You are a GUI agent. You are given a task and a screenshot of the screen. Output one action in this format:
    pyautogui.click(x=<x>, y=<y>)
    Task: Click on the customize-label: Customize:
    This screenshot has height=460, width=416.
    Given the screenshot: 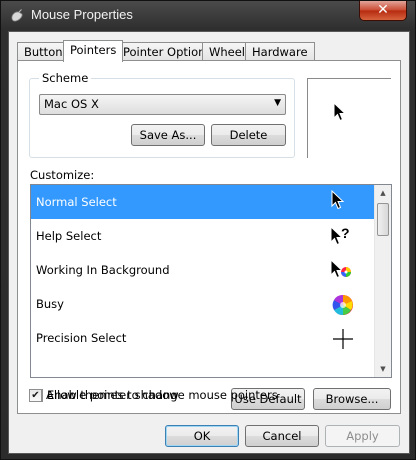 What is the action you would take?
    pyautogui.click(x=62, y=175)
    